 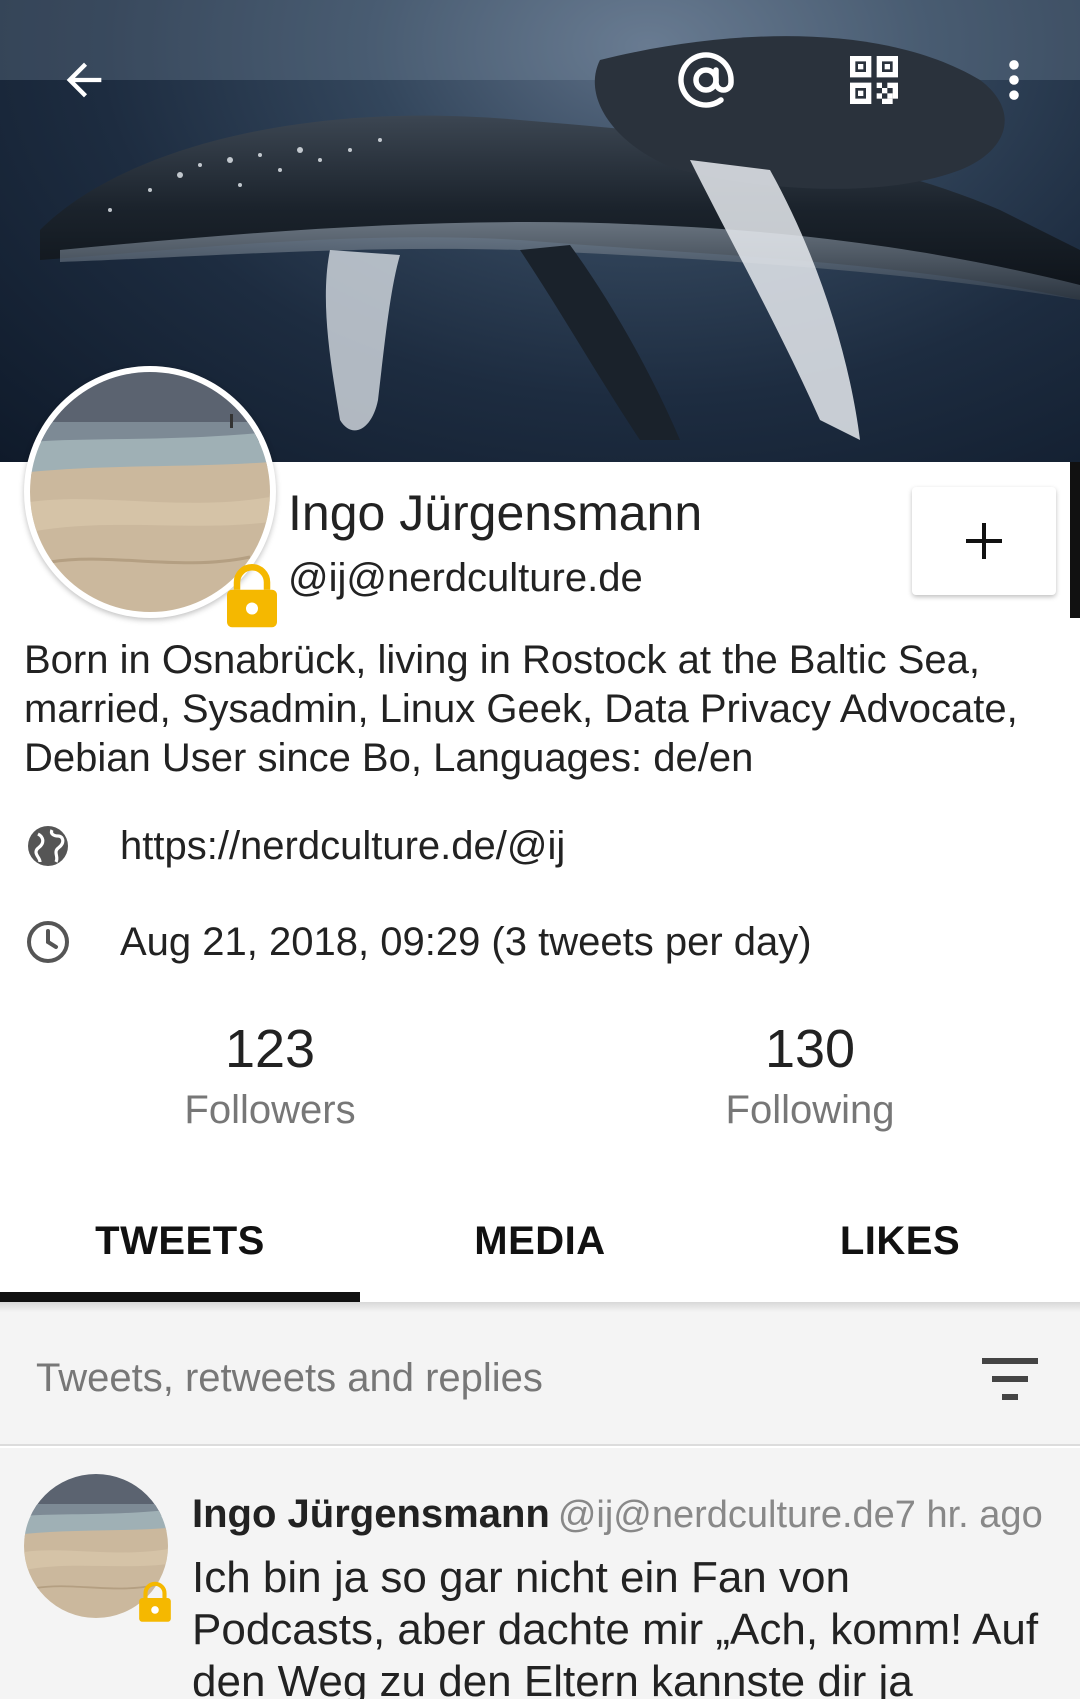 What do you see at coordinates (726, 1515) in the screenshot?
I see `tweet-author-handle: @ij@nerdculture.de` at bounding box center [726, 1515].